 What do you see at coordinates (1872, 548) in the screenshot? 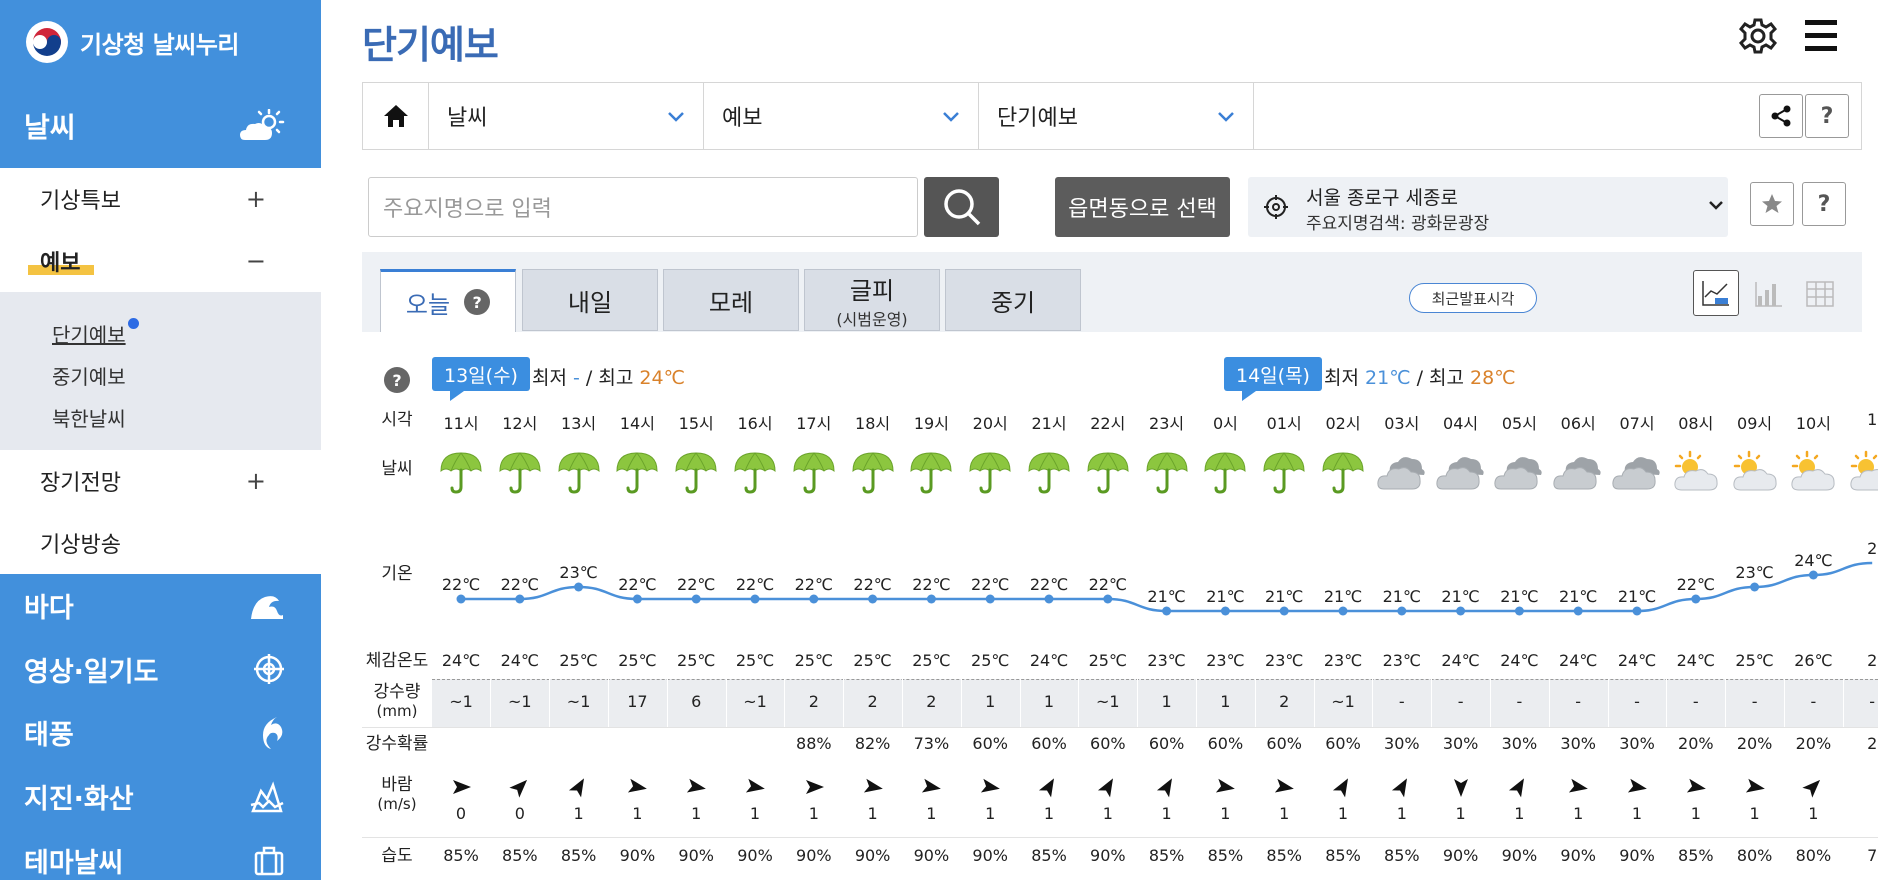
I see `temperature-label: 2` at bounding box center [1872, 548].